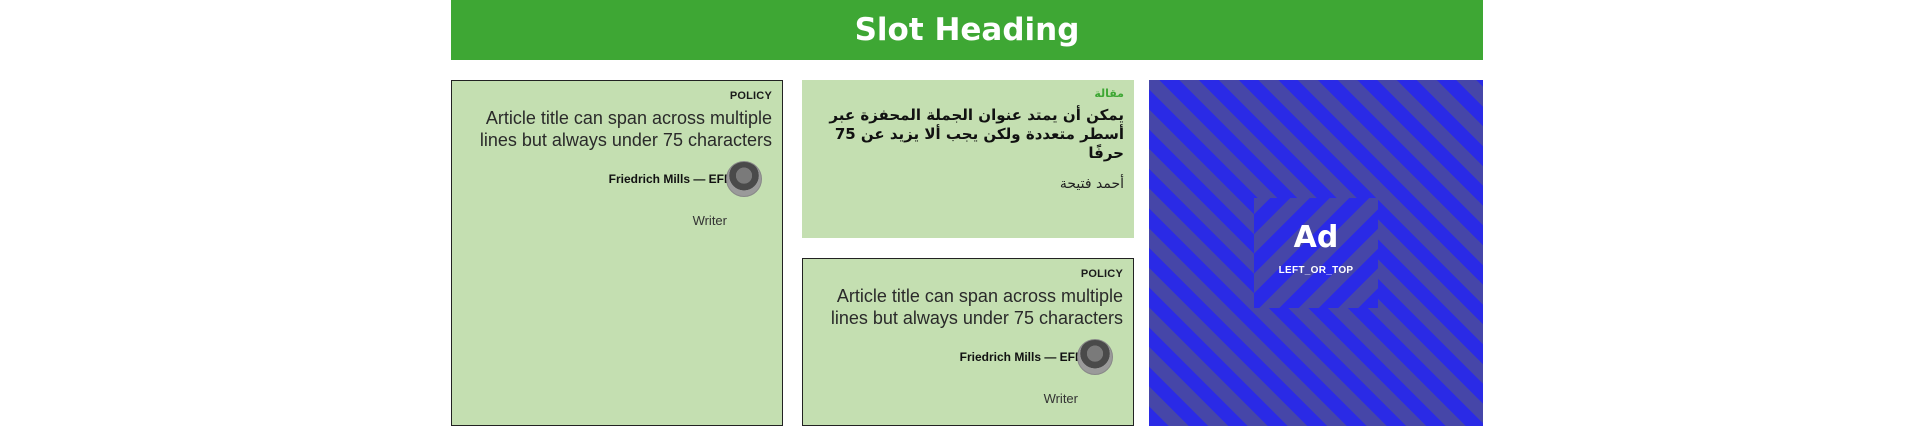  What do you see at coordinates (1316, 237) in the screenshot?
I see `ad-label: Ad` at bounding box center [1316, 237].